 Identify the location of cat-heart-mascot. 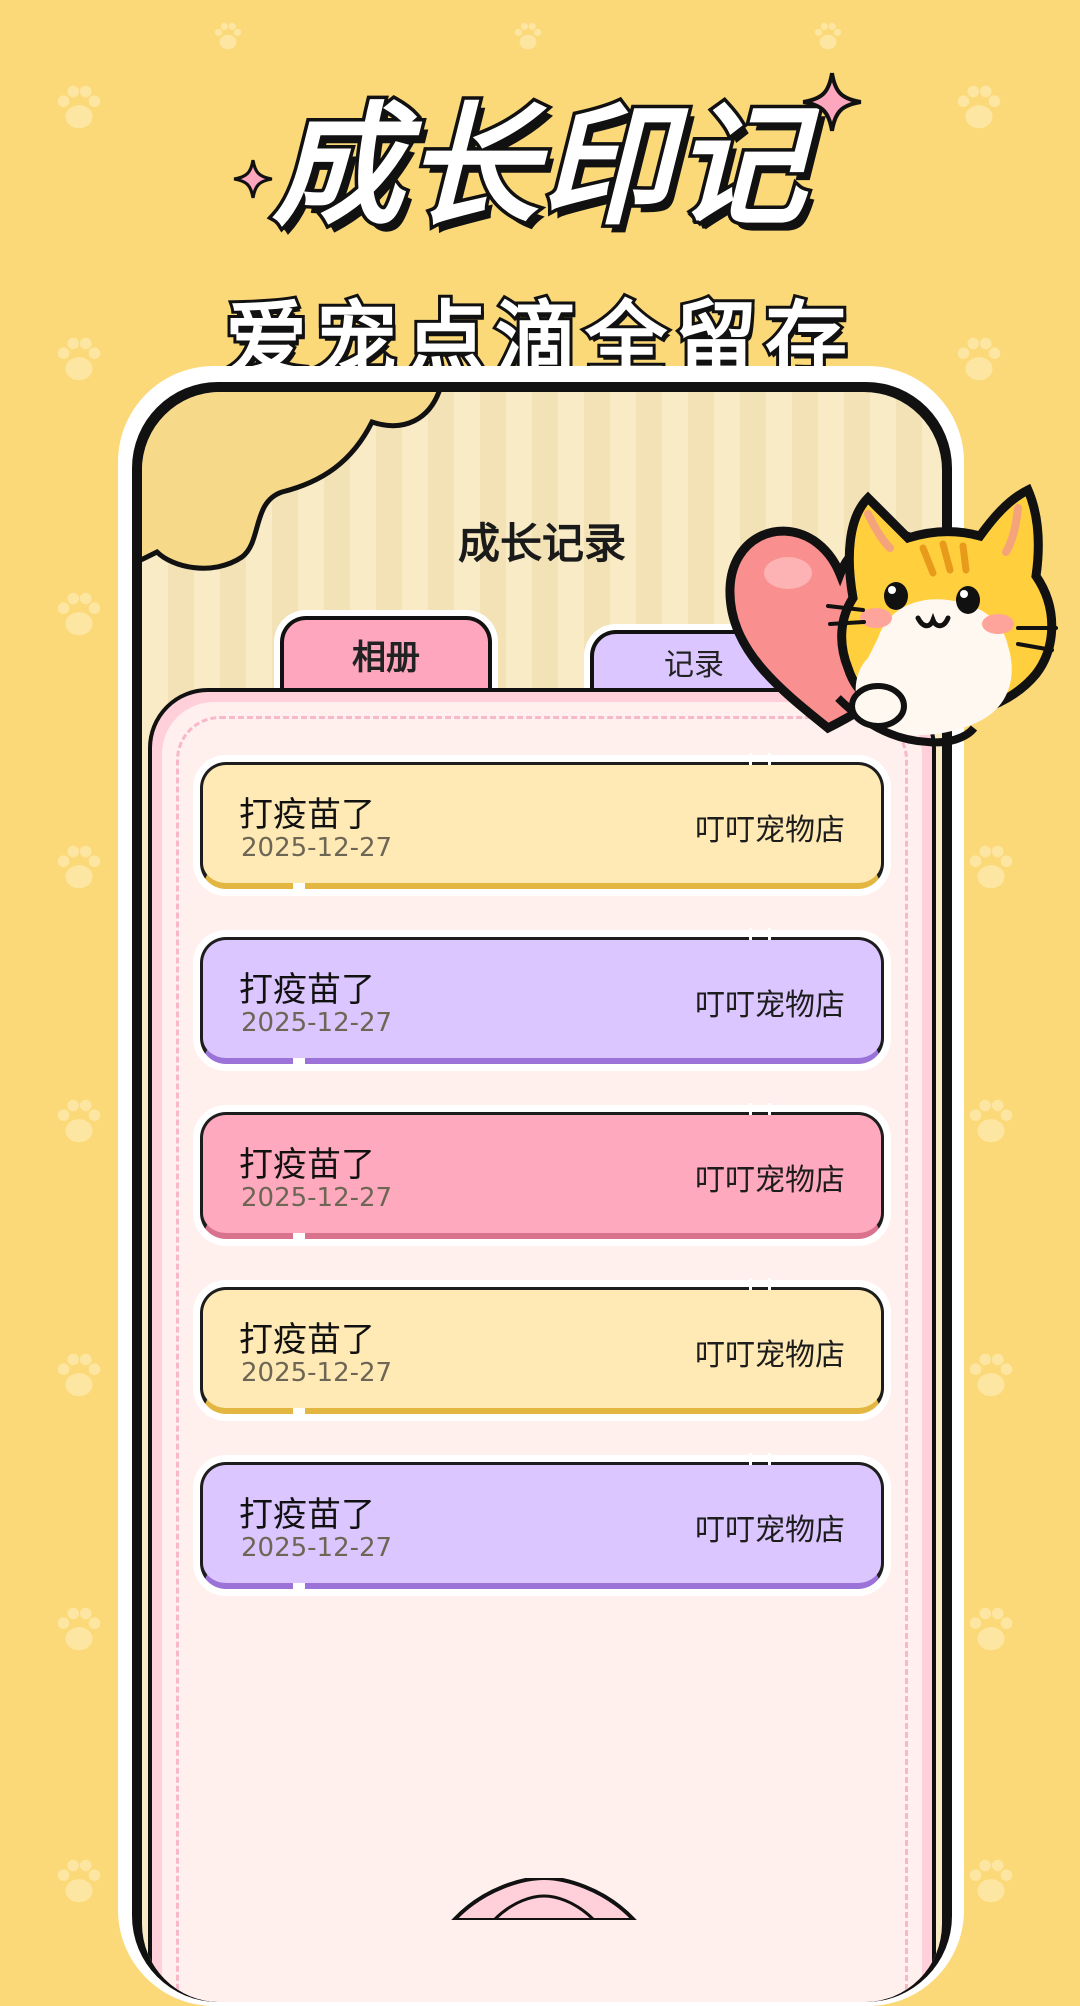
(891, 615).